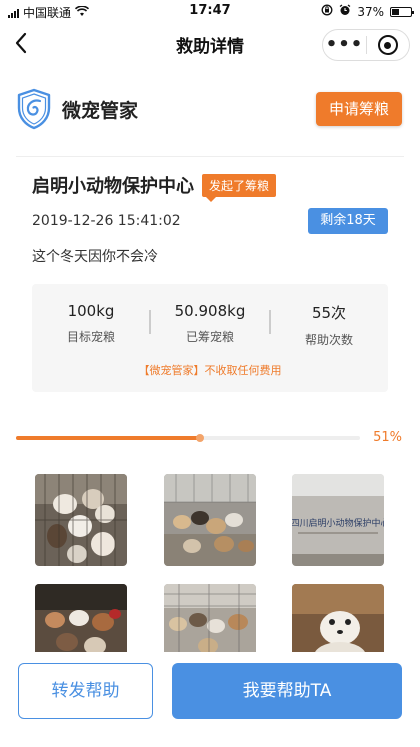  Describe the element at coordinates (106, 221) in the screenshot. I see `campaign-date: 2019-12-26 15:41:02` at that location.